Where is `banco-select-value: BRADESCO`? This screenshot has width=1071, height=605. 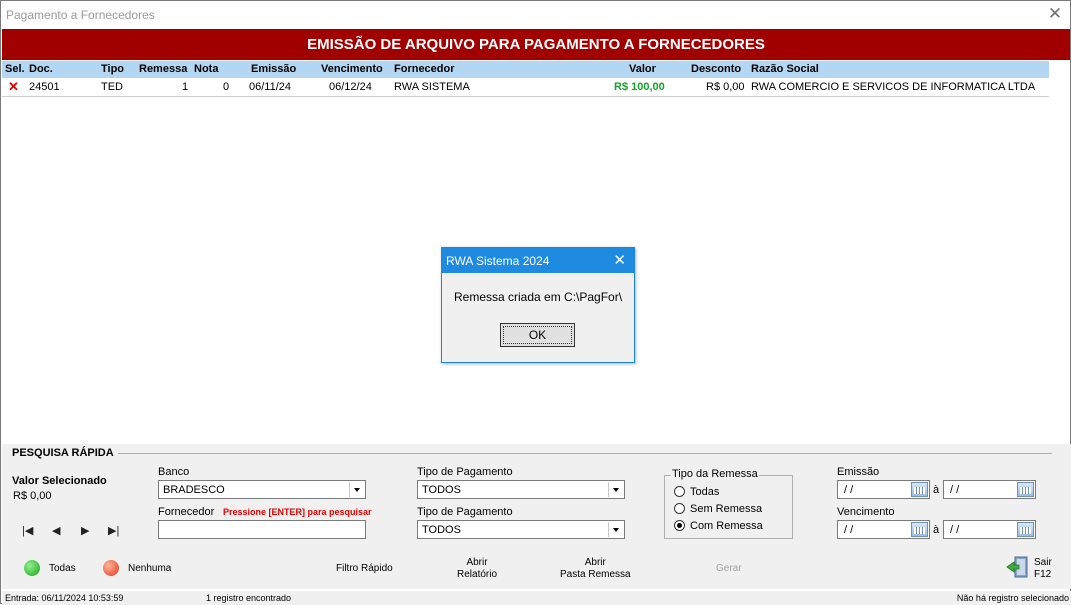 banco-select-value: BRADESCO is located at coordinates (194, 490).